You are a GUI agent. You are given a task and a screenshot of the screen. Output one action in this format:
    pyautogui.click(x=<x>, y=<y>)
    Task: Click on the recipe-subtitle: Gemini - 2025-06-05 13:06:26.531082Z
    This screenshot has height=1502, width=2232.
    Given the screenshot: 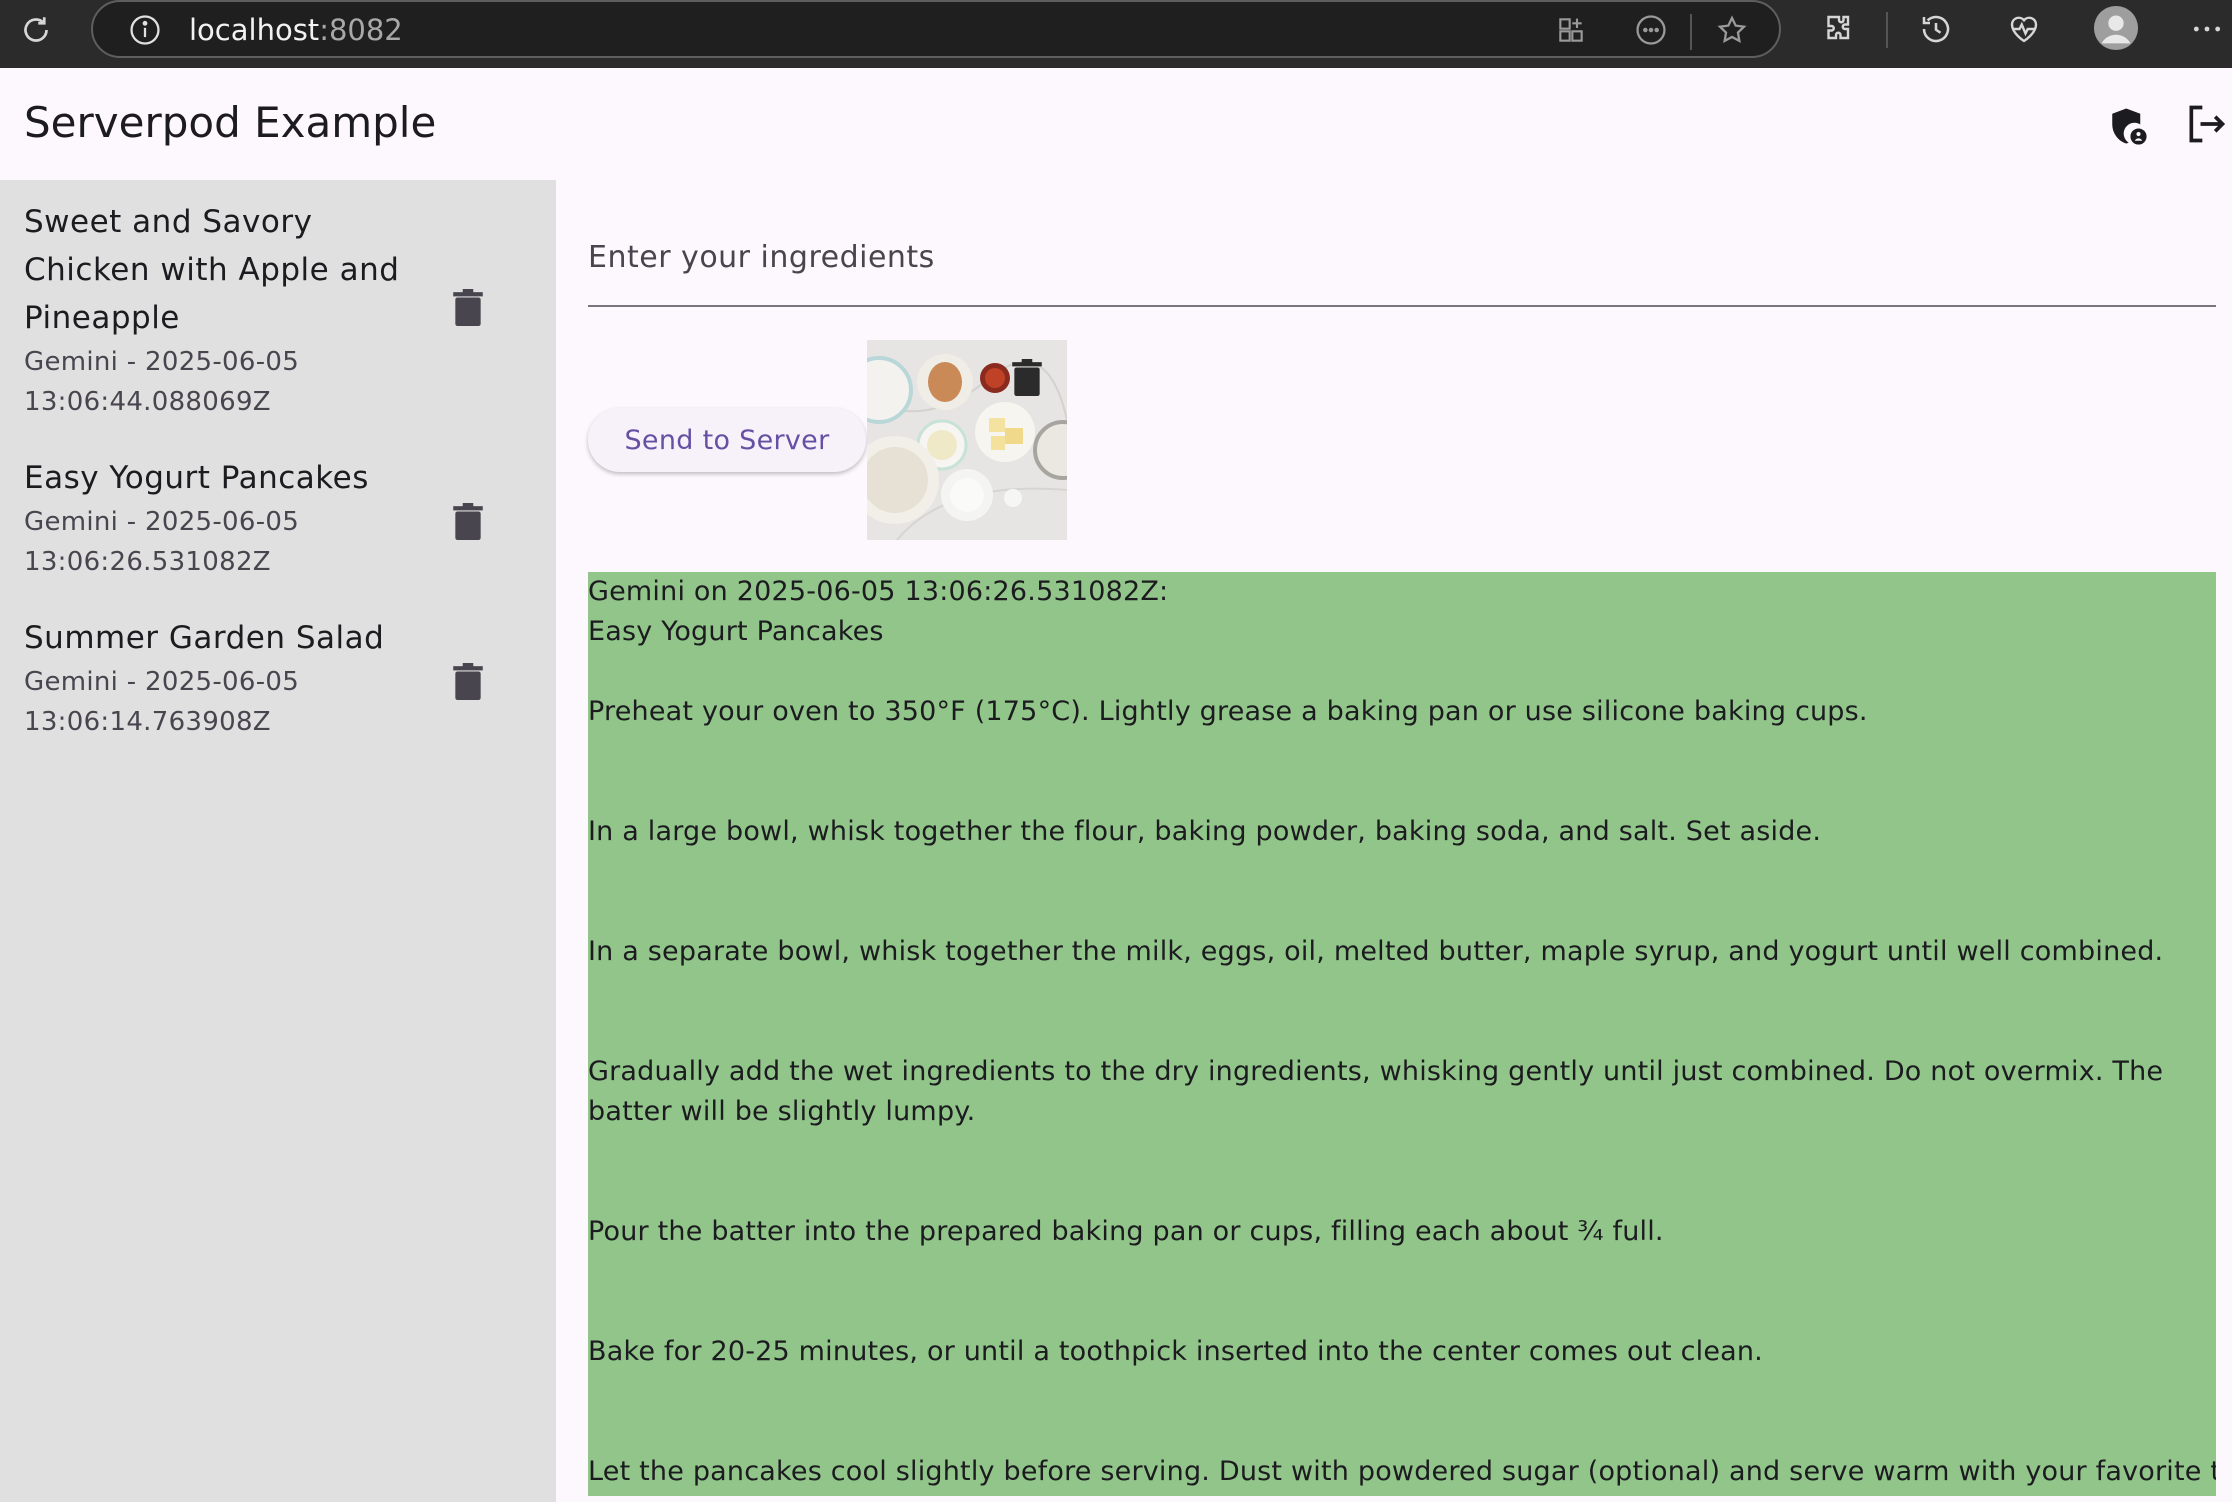 What is the action you would take?
    pyautogui.click(x=162, y=542)
    